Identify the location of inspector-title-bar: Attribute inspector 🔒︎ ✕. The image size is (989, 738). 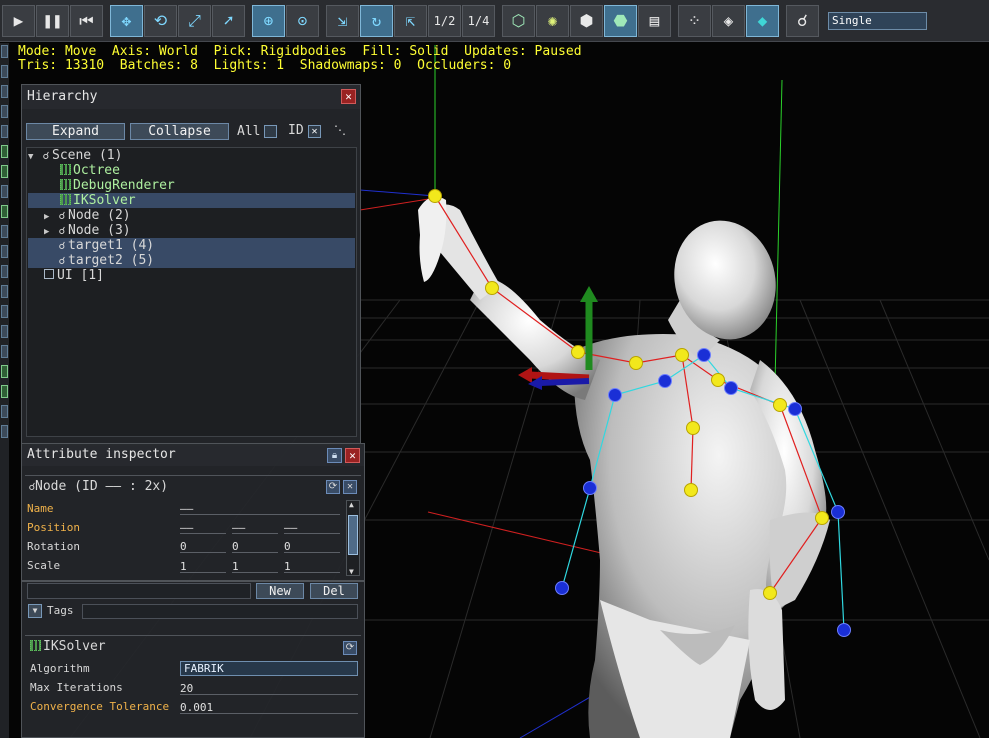
(193, 455).